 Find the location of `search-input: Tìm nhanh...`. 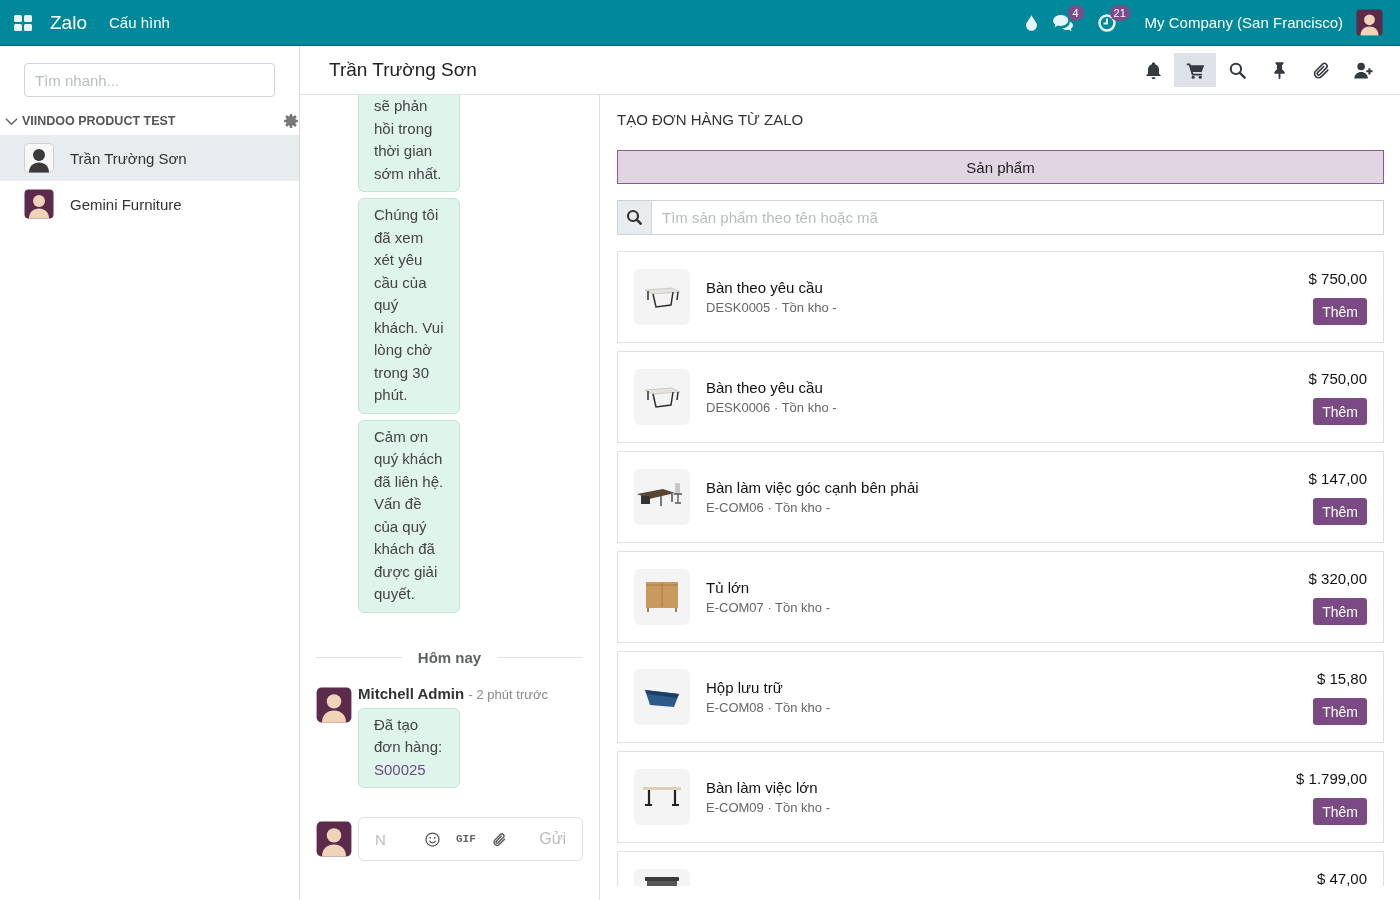

search-input: Tìm nhanh... is located at coordinates (149, 80).